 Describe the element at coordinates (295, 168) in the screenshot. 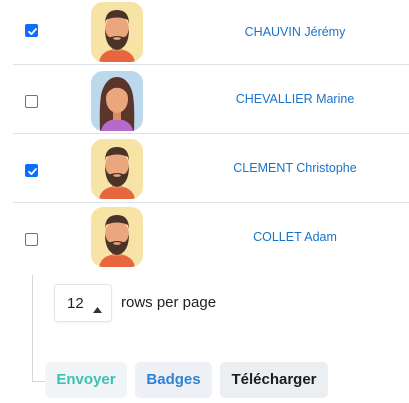

I see `user-name-link: CLEMENT Christophe` at that location.